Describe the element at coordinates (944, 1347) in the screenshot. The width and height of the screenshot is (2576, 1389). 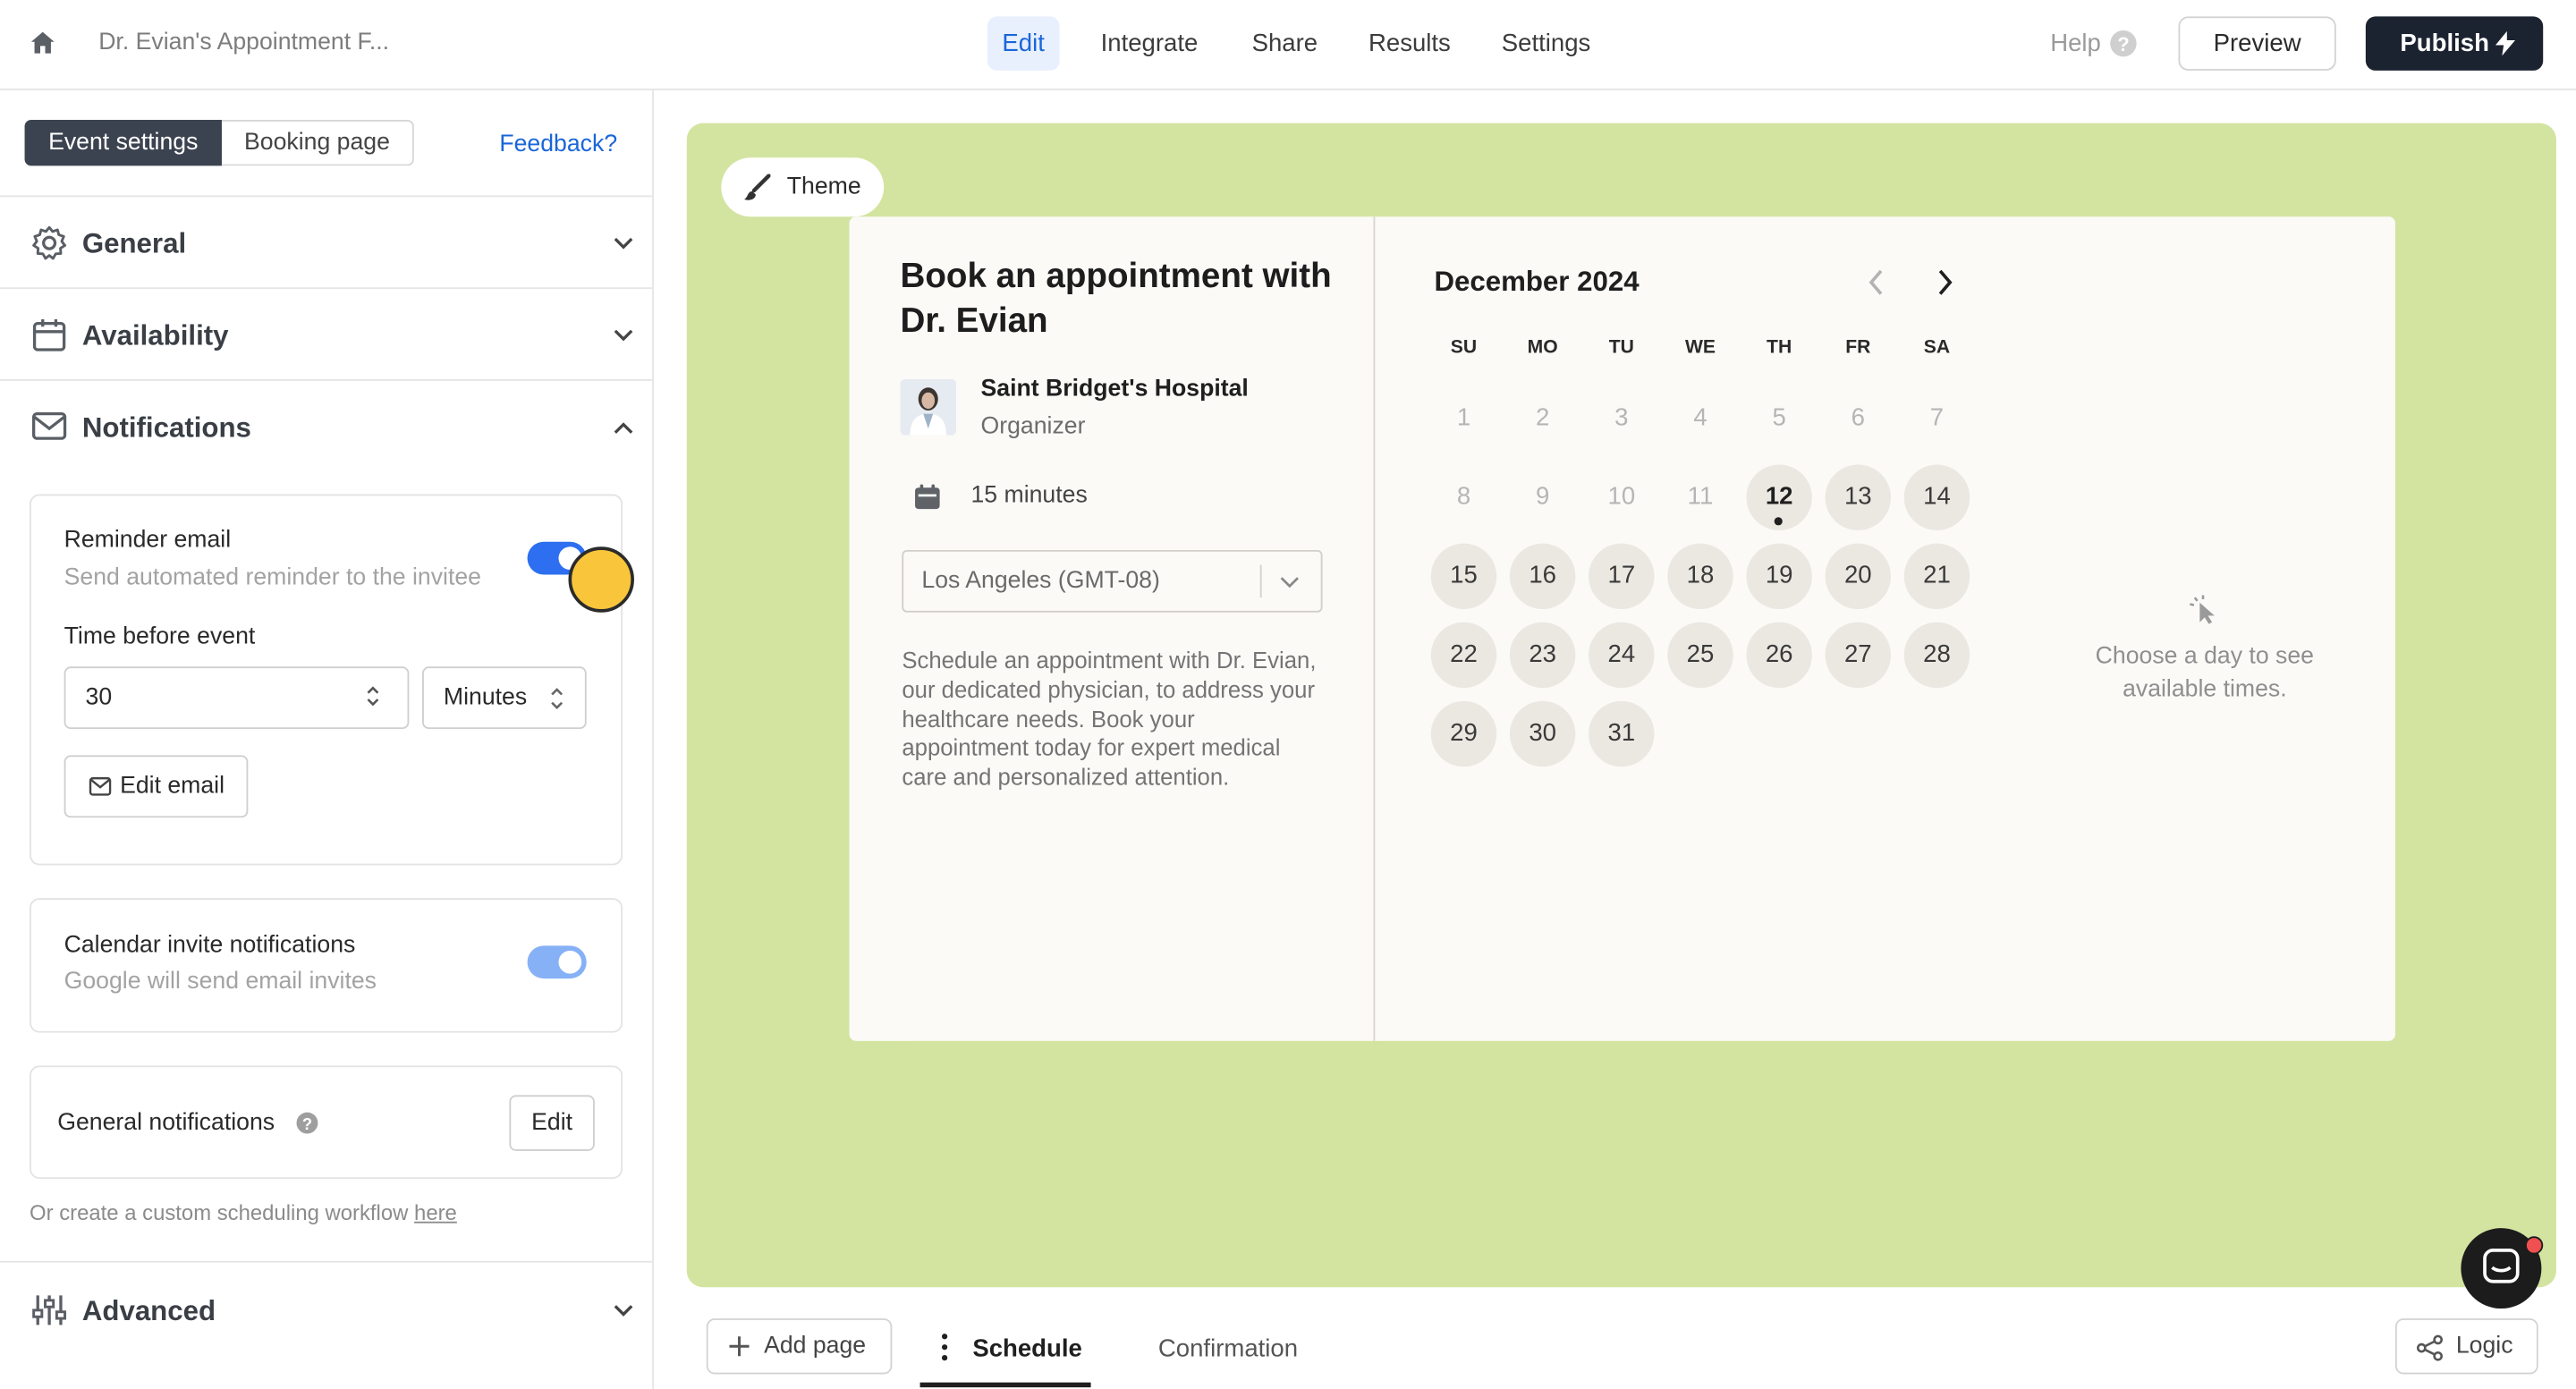
I see `drag-handle-icon` at that location.